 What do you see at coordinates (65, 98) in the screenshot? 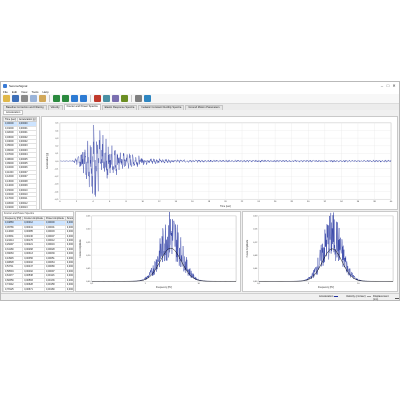
I see `zoom-out-button` at bounding box center [65, 98].